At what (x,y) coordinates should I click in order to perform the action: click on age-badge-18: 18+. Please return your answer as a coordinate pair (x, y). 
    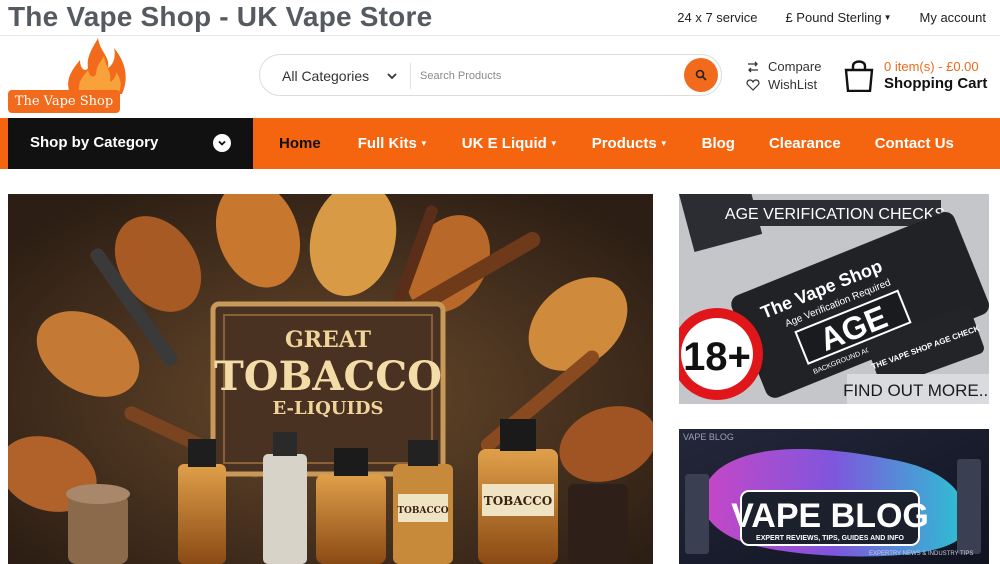
    Looking at the image, I should click on (717, 357).